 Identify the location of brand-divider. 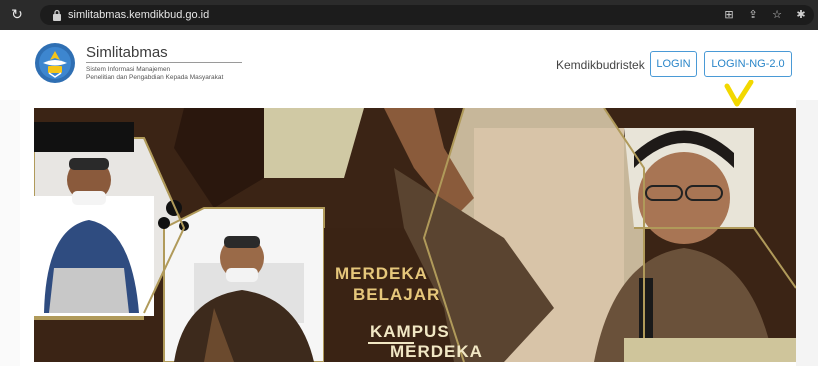
(164, 62).